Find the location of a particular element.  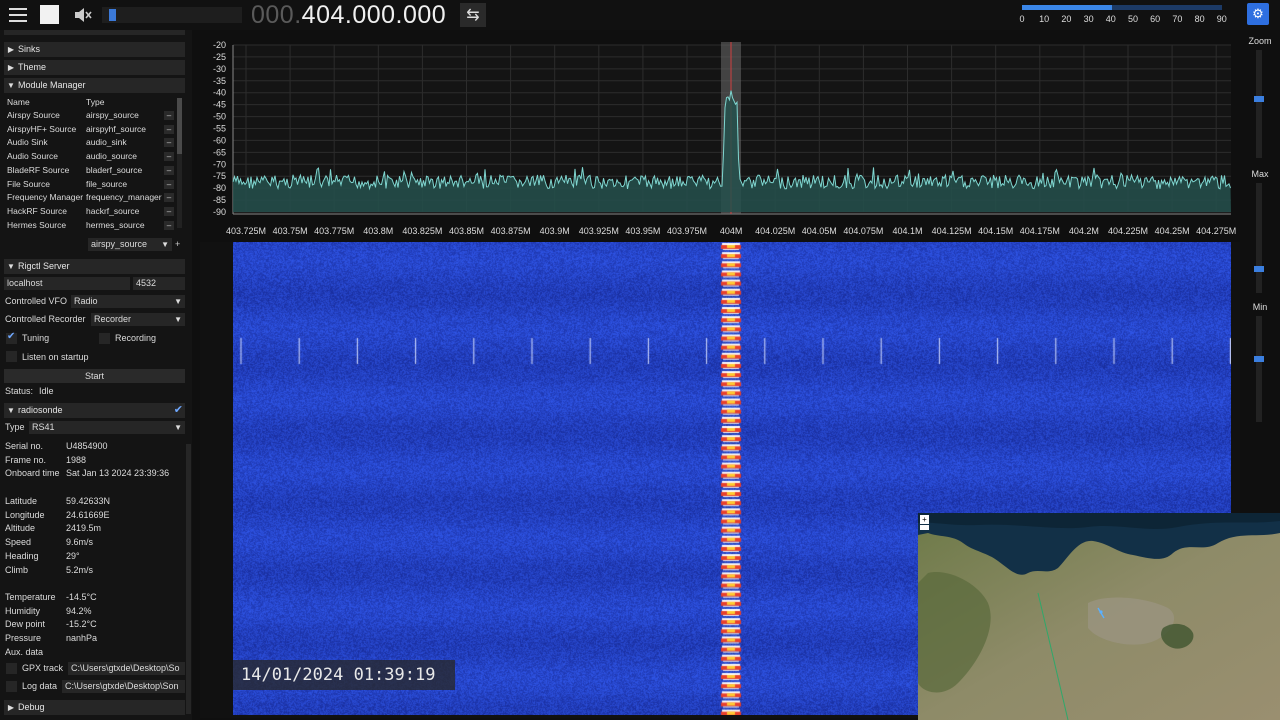

snr-tick-label: 40 is located at coordinates (1110, 19).